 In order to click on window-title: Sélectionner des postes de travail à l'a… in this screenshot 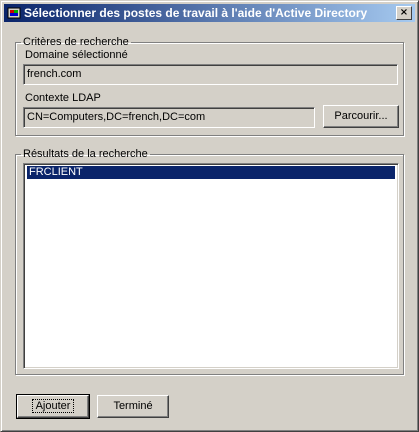, I will do `click(196, 13)`.